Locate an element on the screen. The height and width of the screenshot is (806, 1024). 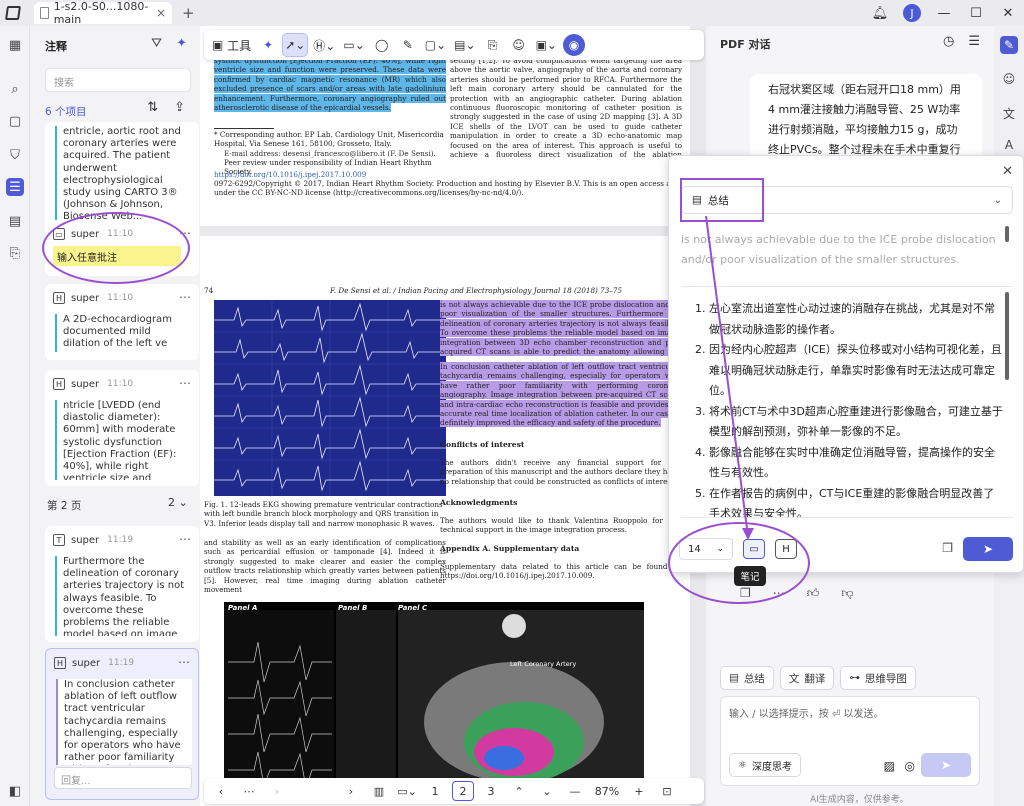
page-navigation-bar: ‹ ⋯ › › ▥ ▭⌄ 1 2 3 ⌃ ⌄ — 87% + ⊡ is located at coordinates (454, 791).